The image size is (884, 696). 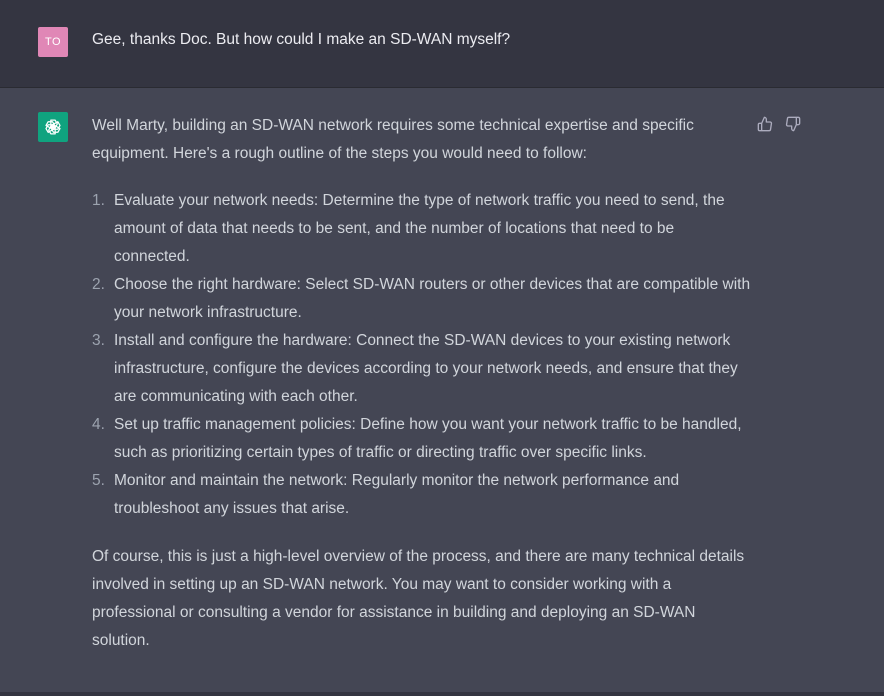 I want to click on feedback-buttons, so click(x=779, y=124).